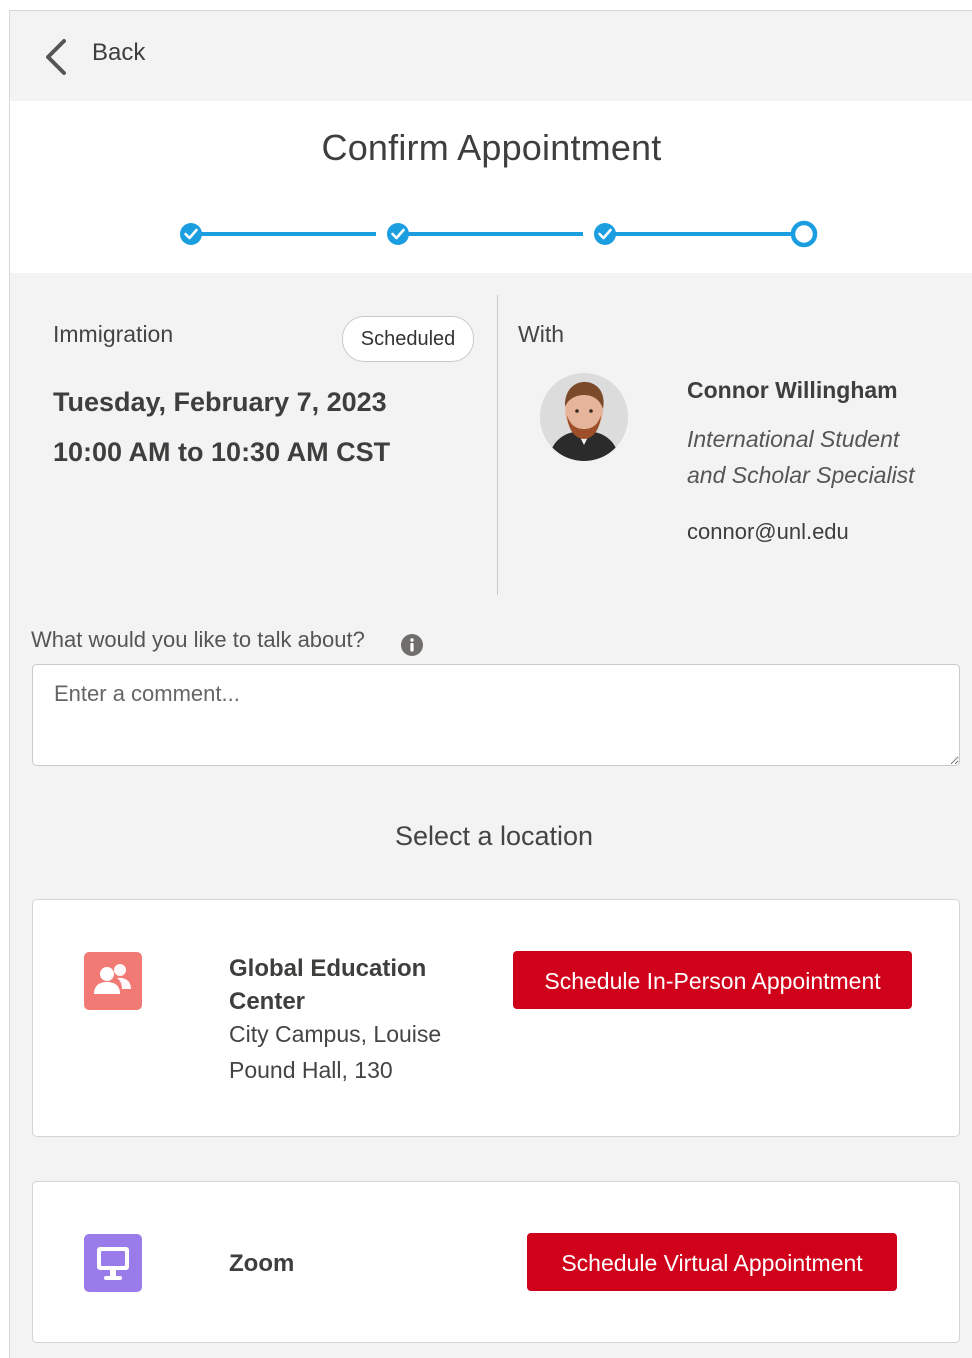  What do you see at coordinates (712, 980) in the screenshot?
I see `schedule-in-person-button: Schedule In-Person Appointment` at bounding box center [712, 980].